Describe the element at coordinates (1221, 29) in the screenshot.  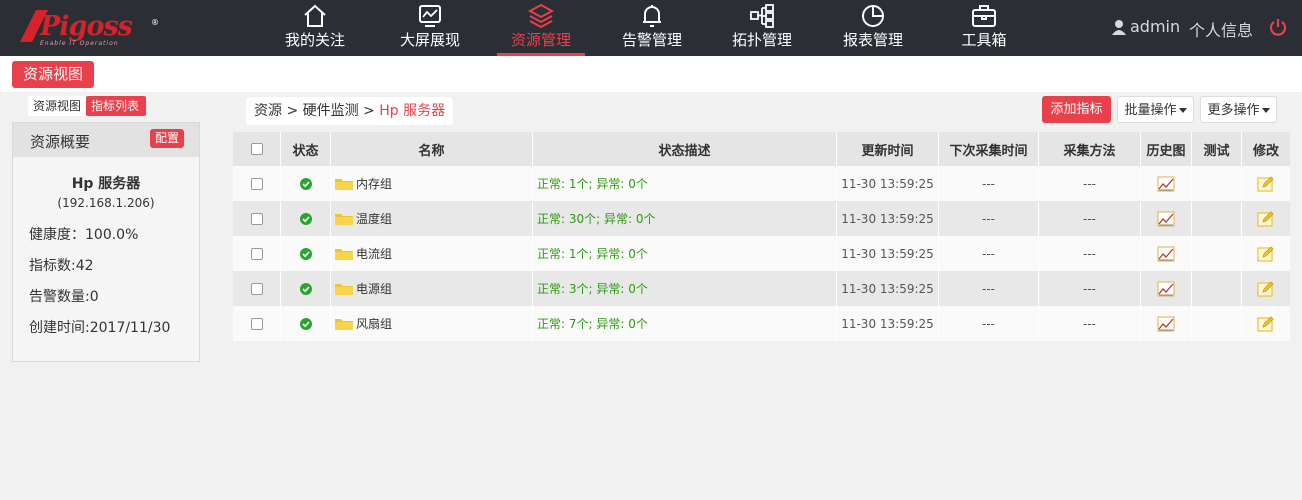
I see `profile-link: 个人信息` at that location.